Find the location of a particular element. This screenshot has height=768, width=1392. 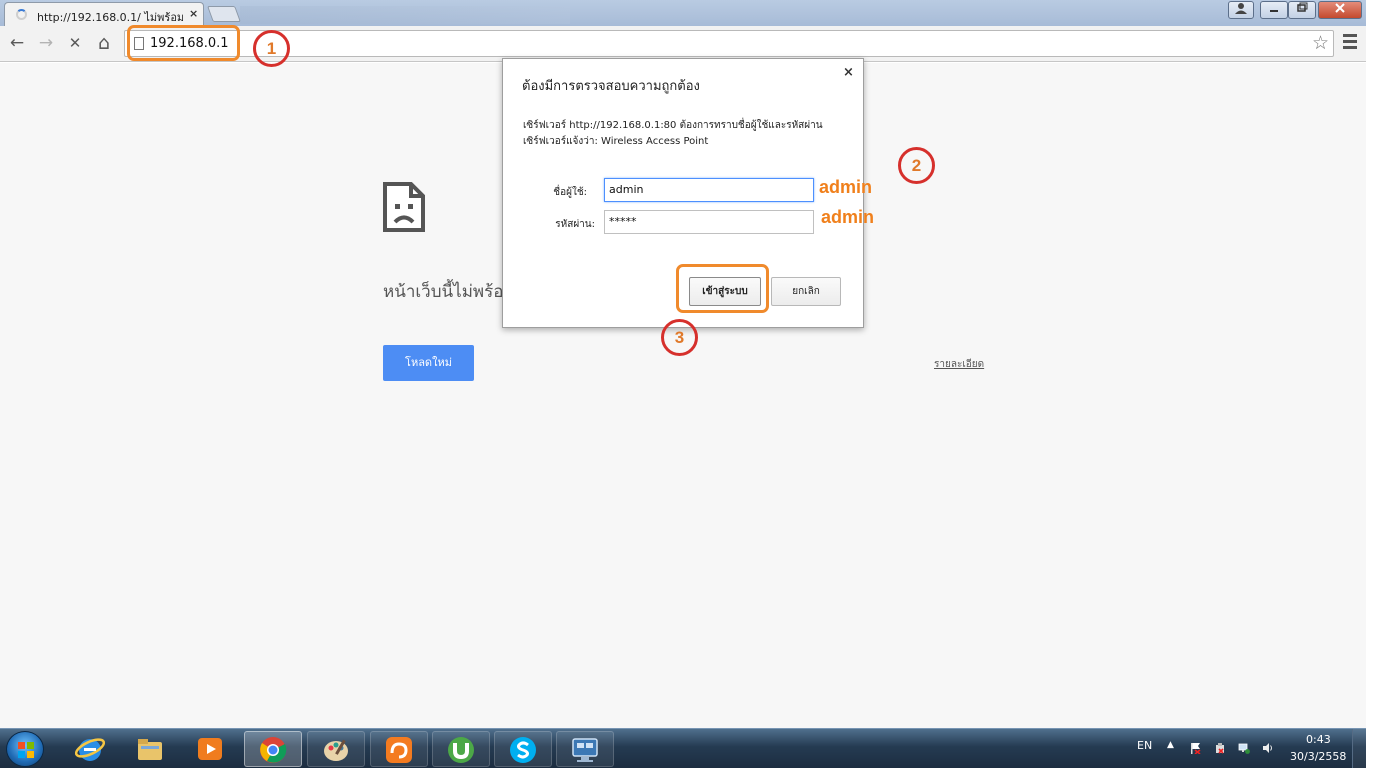

usb-device-icon is located at coordinates (1220, 748).